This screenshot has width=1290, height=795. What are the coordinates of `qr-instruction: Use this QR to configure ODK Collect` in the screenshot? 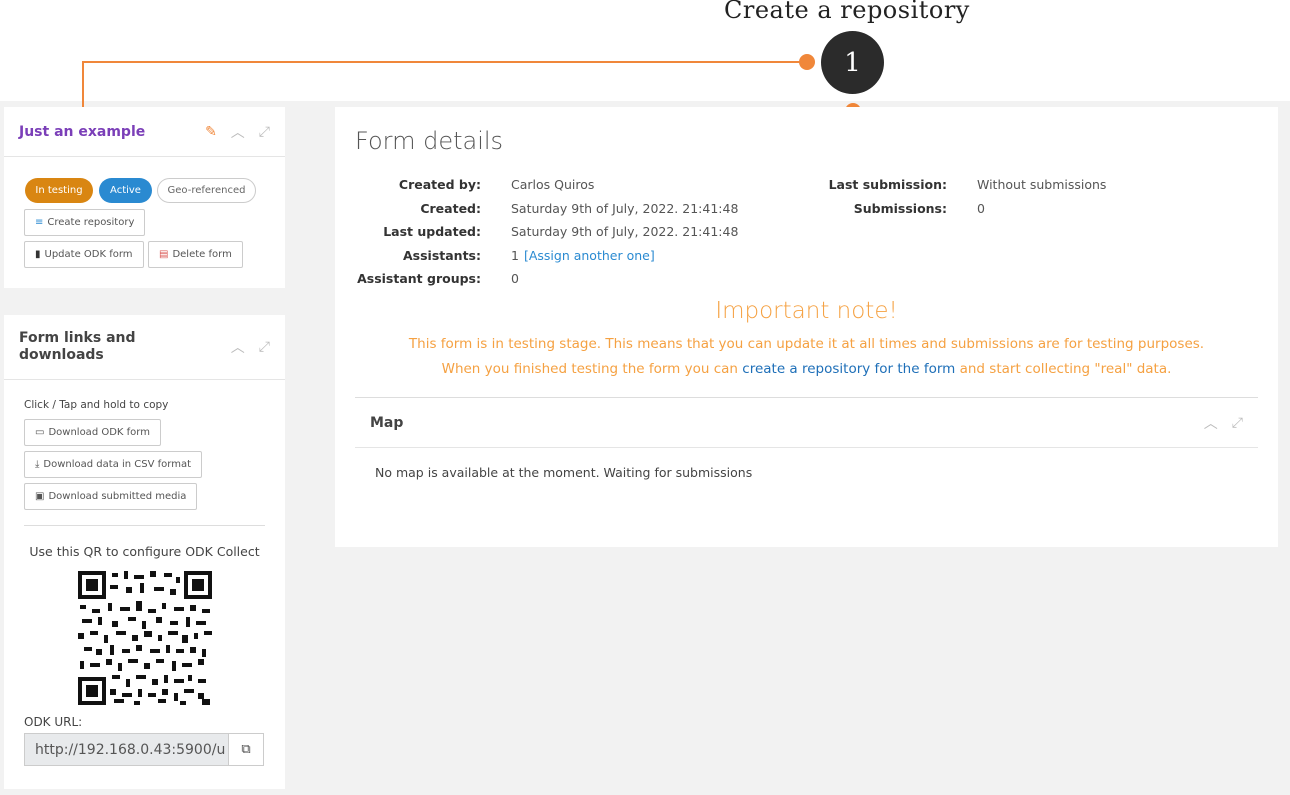 It's located at (144, 551).